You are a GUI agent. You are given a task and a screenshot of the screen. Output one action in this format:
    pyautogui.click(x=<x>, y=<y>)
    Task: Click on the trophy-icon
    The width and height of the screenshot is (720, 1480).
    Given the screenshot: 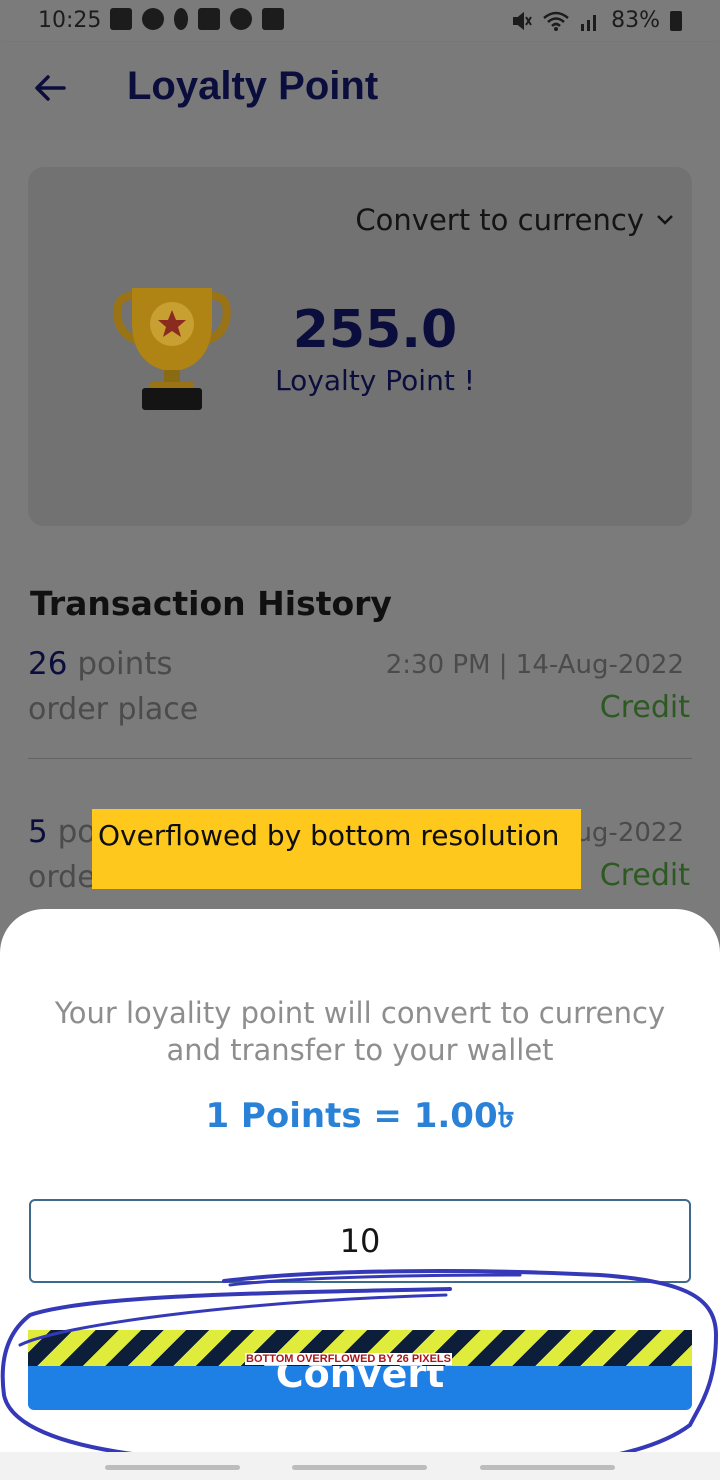 What is the action you would take?
    pyautogui.click(x=172, y=349)
    